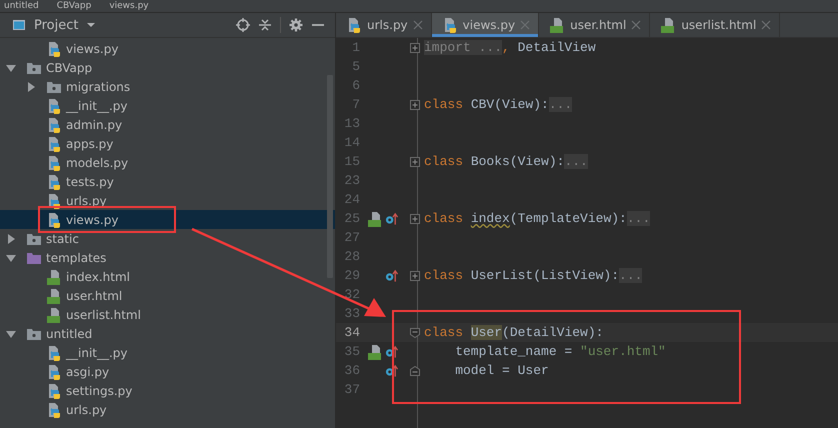 This screenshot has height=428, width=838. What do you see at coordinates (167, 181) in the screenshot?
I see `tree-item: tests.py` at bounding box center [167, 181].